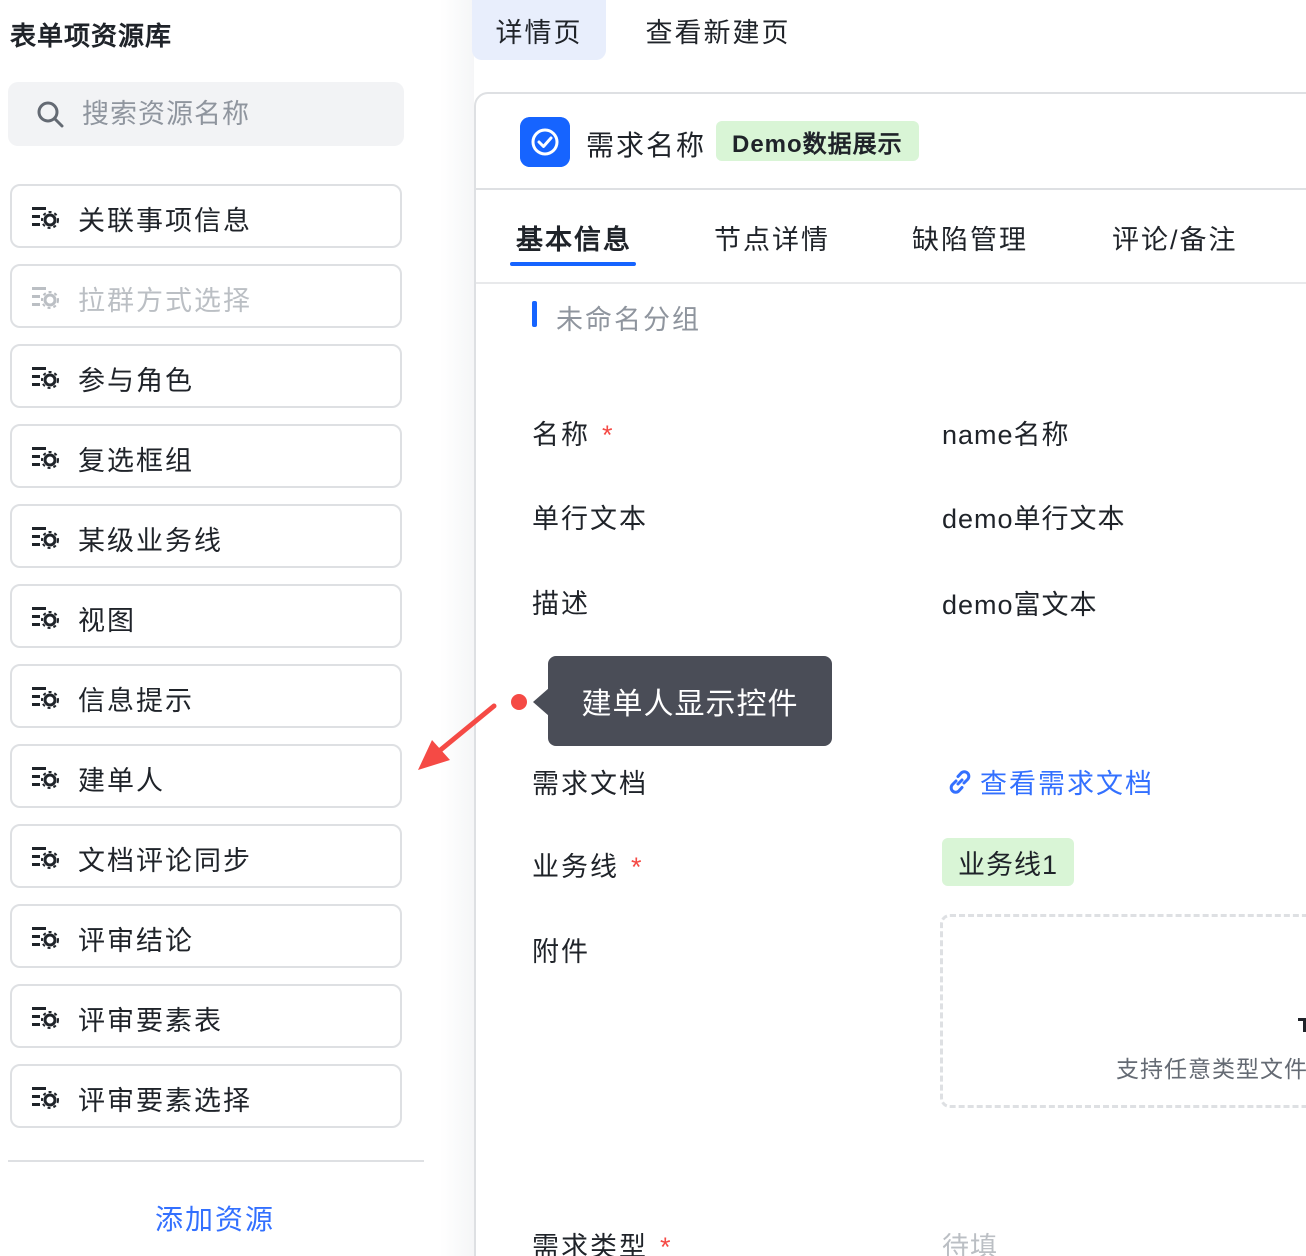  Describe the element at coordinates (165, 861) in the screenshot. I see `resource-item-label: 文档评论同步` at that location.